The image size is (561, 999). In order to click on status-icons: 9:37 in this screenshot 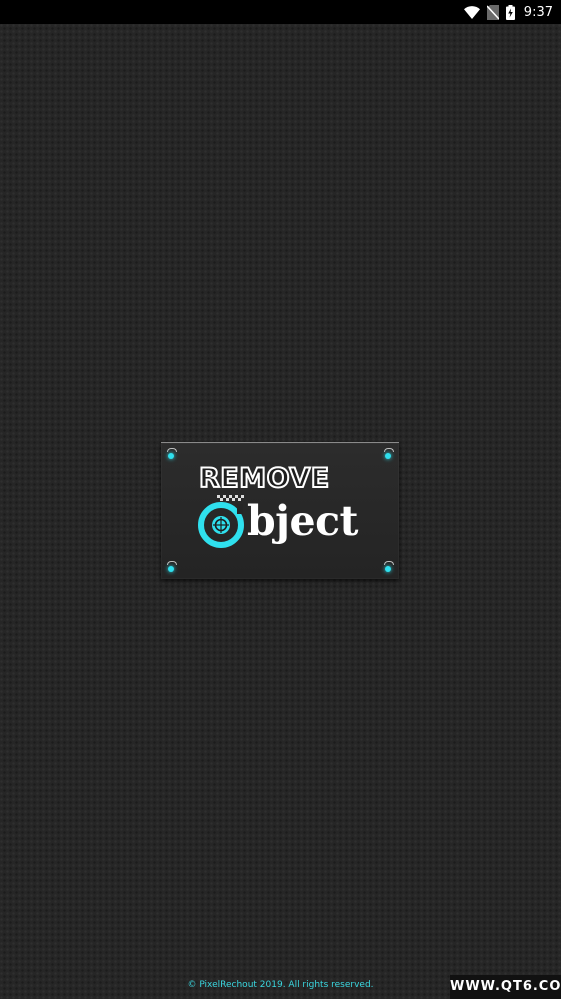, I will do `click(508, 12)`.